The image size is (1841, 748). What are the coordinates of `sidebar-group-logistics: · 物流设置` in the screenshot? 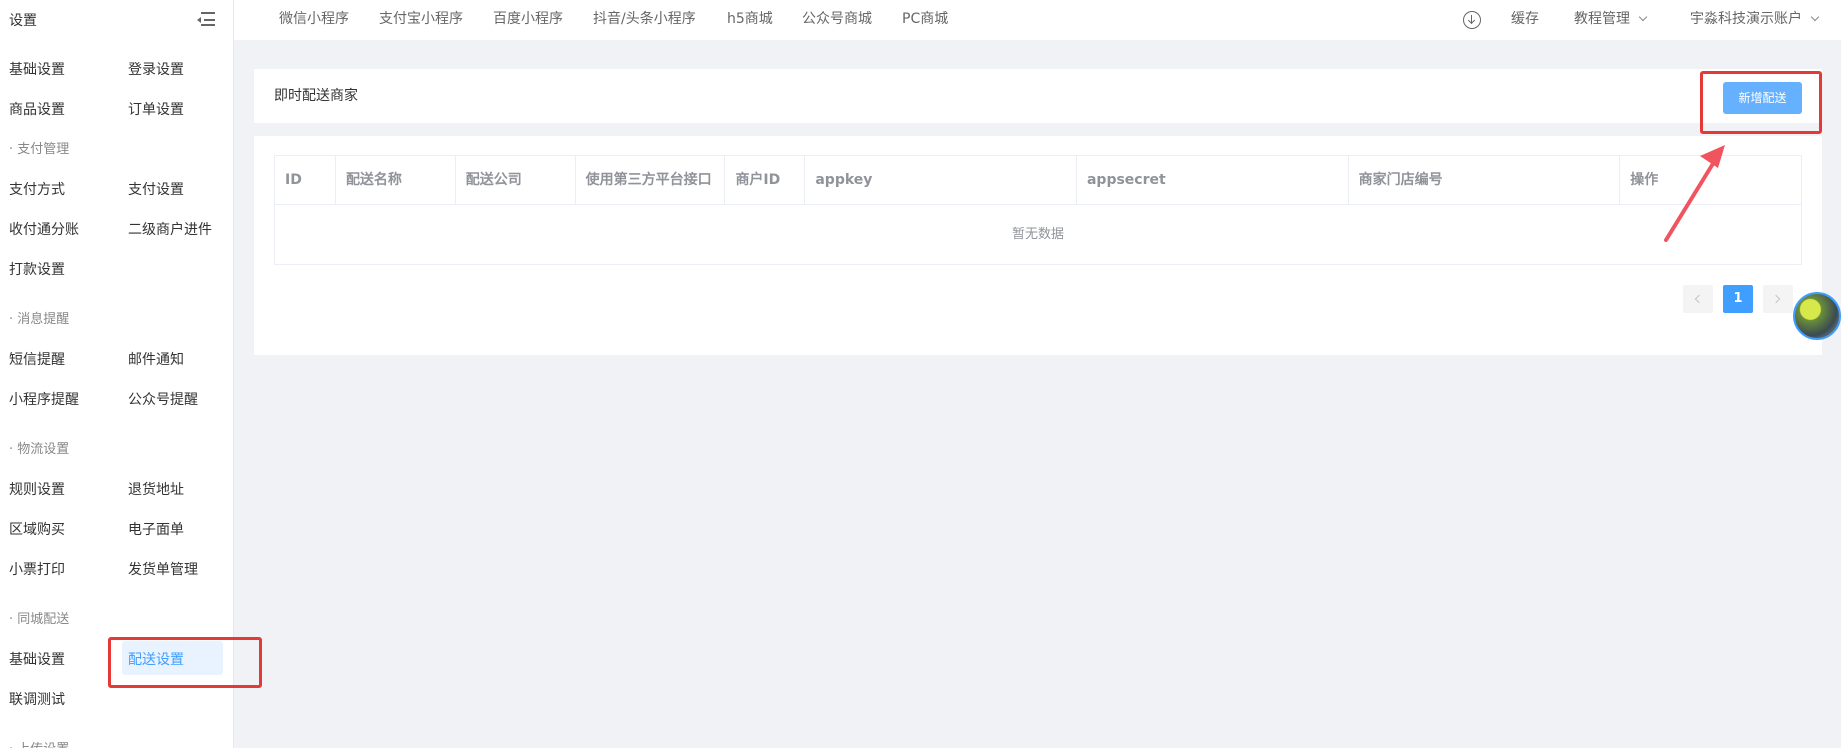 It's located at (39, 449).